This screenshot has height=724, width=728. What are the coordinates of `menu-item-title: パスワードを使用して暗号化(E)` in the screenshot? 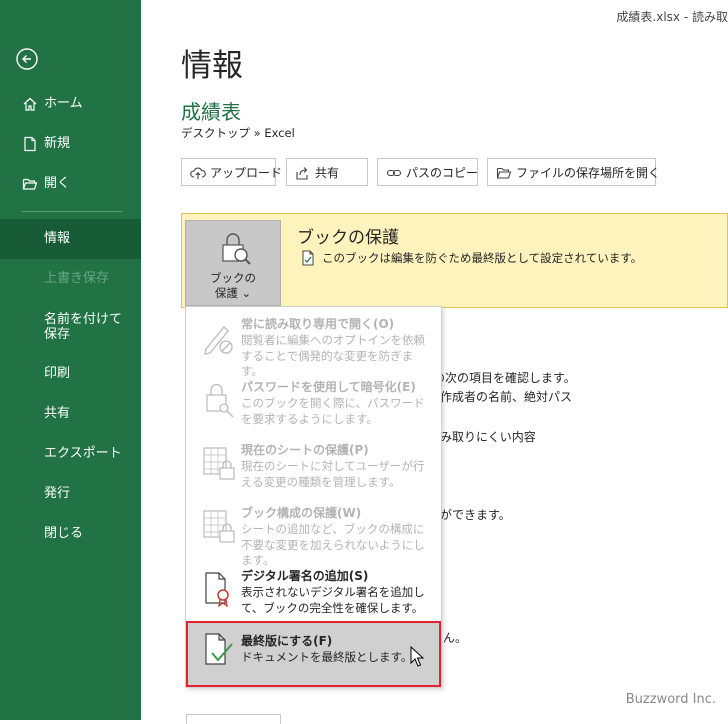 It's located at (328, 387).